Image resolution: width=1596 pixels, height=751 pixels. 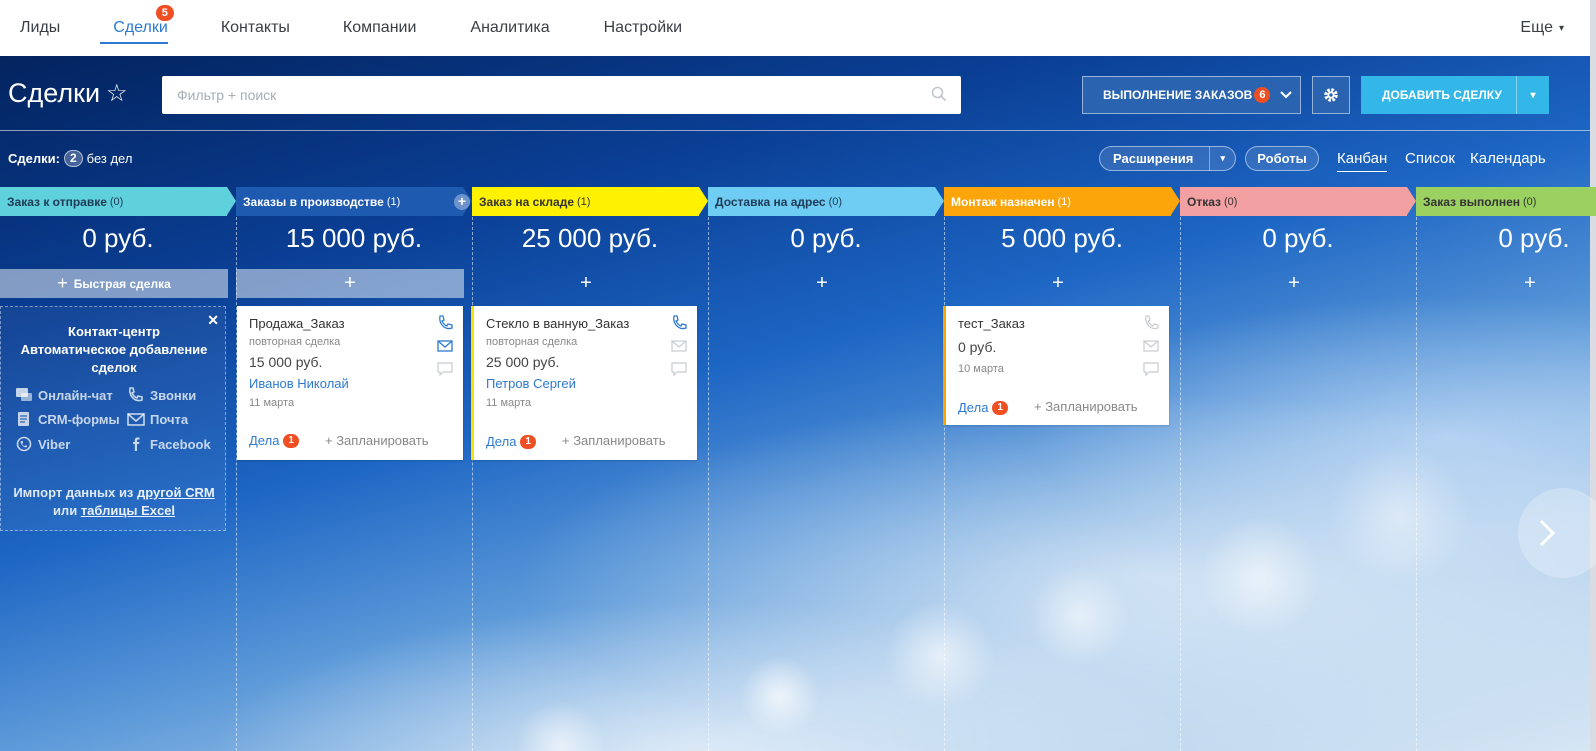 What do you see at coordinates (462, 202) in the screenshot?
I see `add-stage-icon: +` at bounding box center [462, 202].